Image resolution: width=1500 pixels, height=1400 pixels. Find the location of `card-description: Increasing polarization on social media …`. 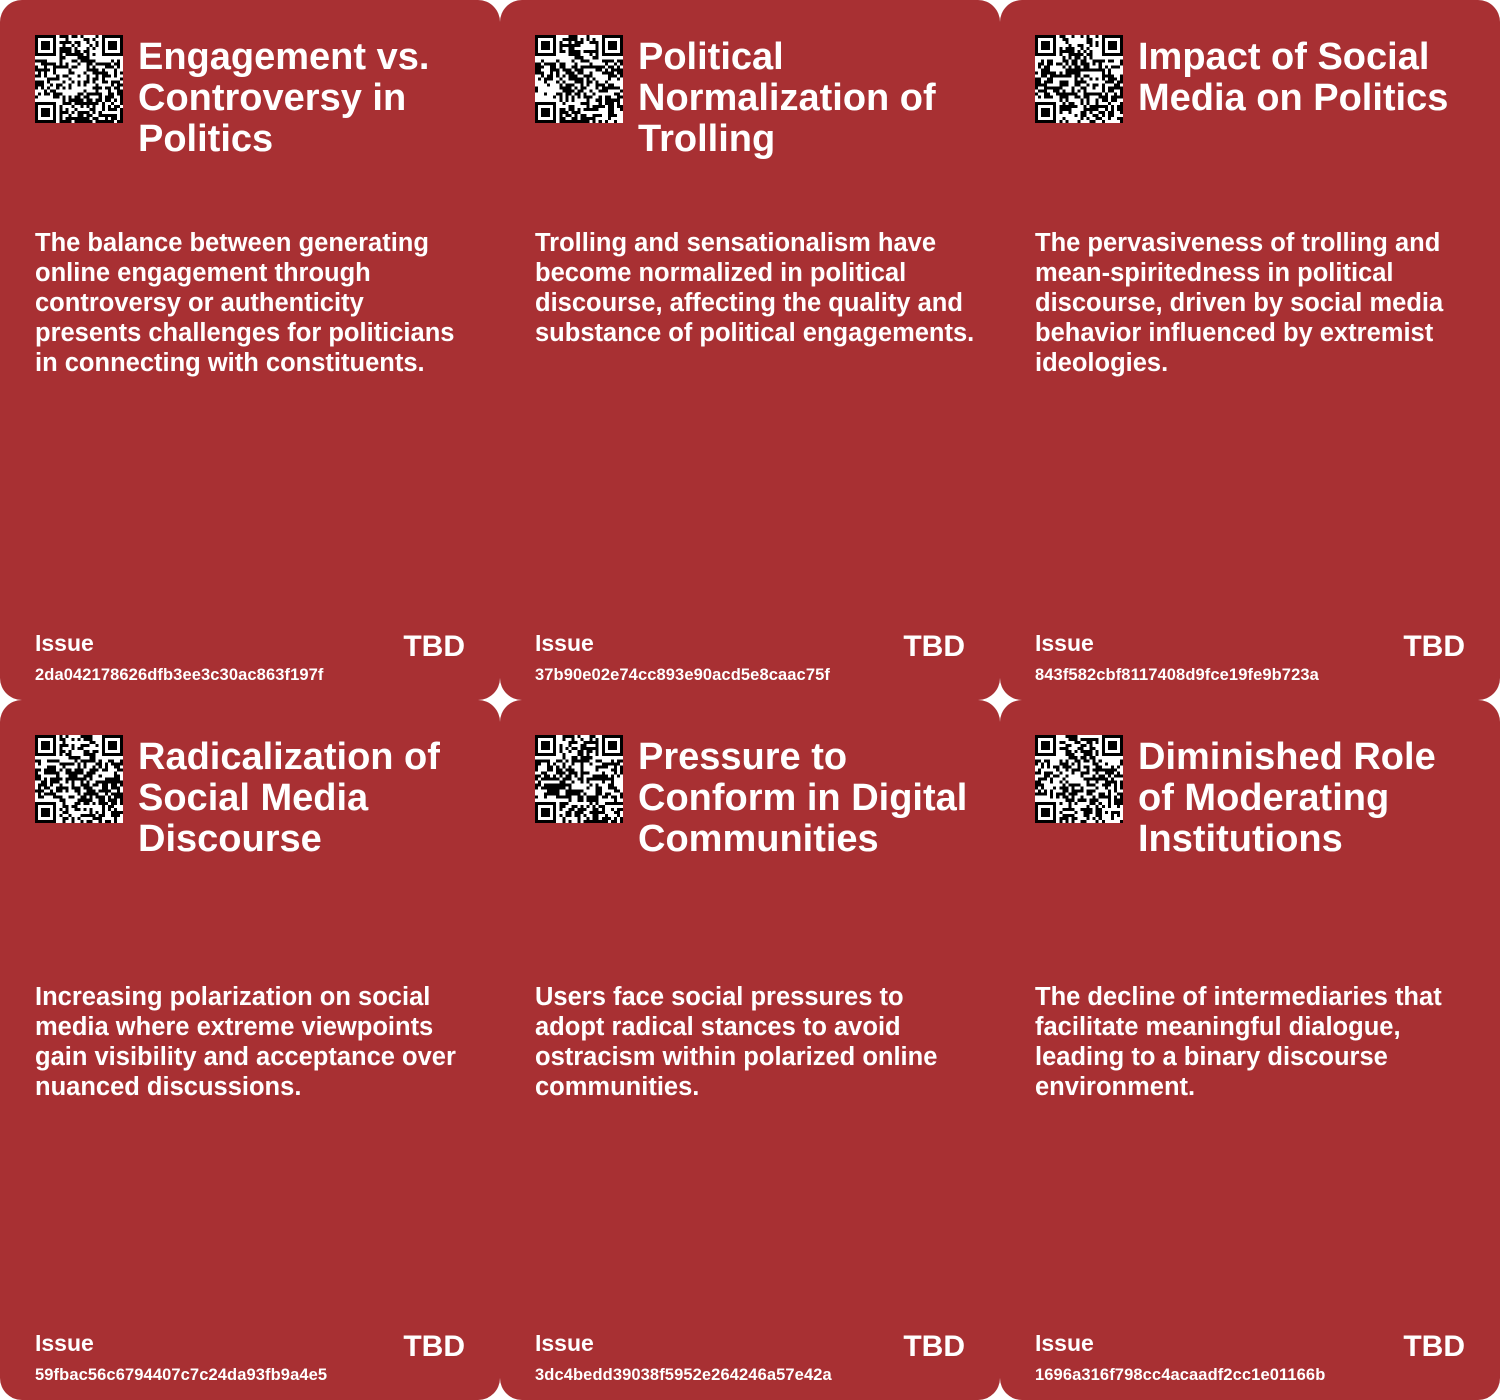

card-description: Increasing polarization on social media … is located at coordinates (245, 1042).